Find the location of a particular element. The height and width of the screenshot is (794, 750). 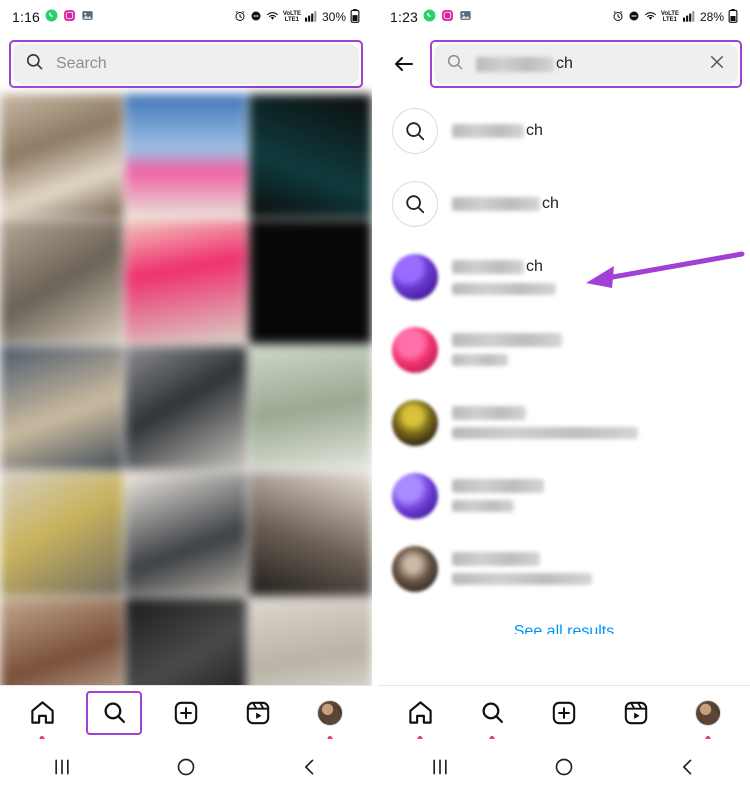

volte-bottom: LTE1 is located at coordinates (292, 20).